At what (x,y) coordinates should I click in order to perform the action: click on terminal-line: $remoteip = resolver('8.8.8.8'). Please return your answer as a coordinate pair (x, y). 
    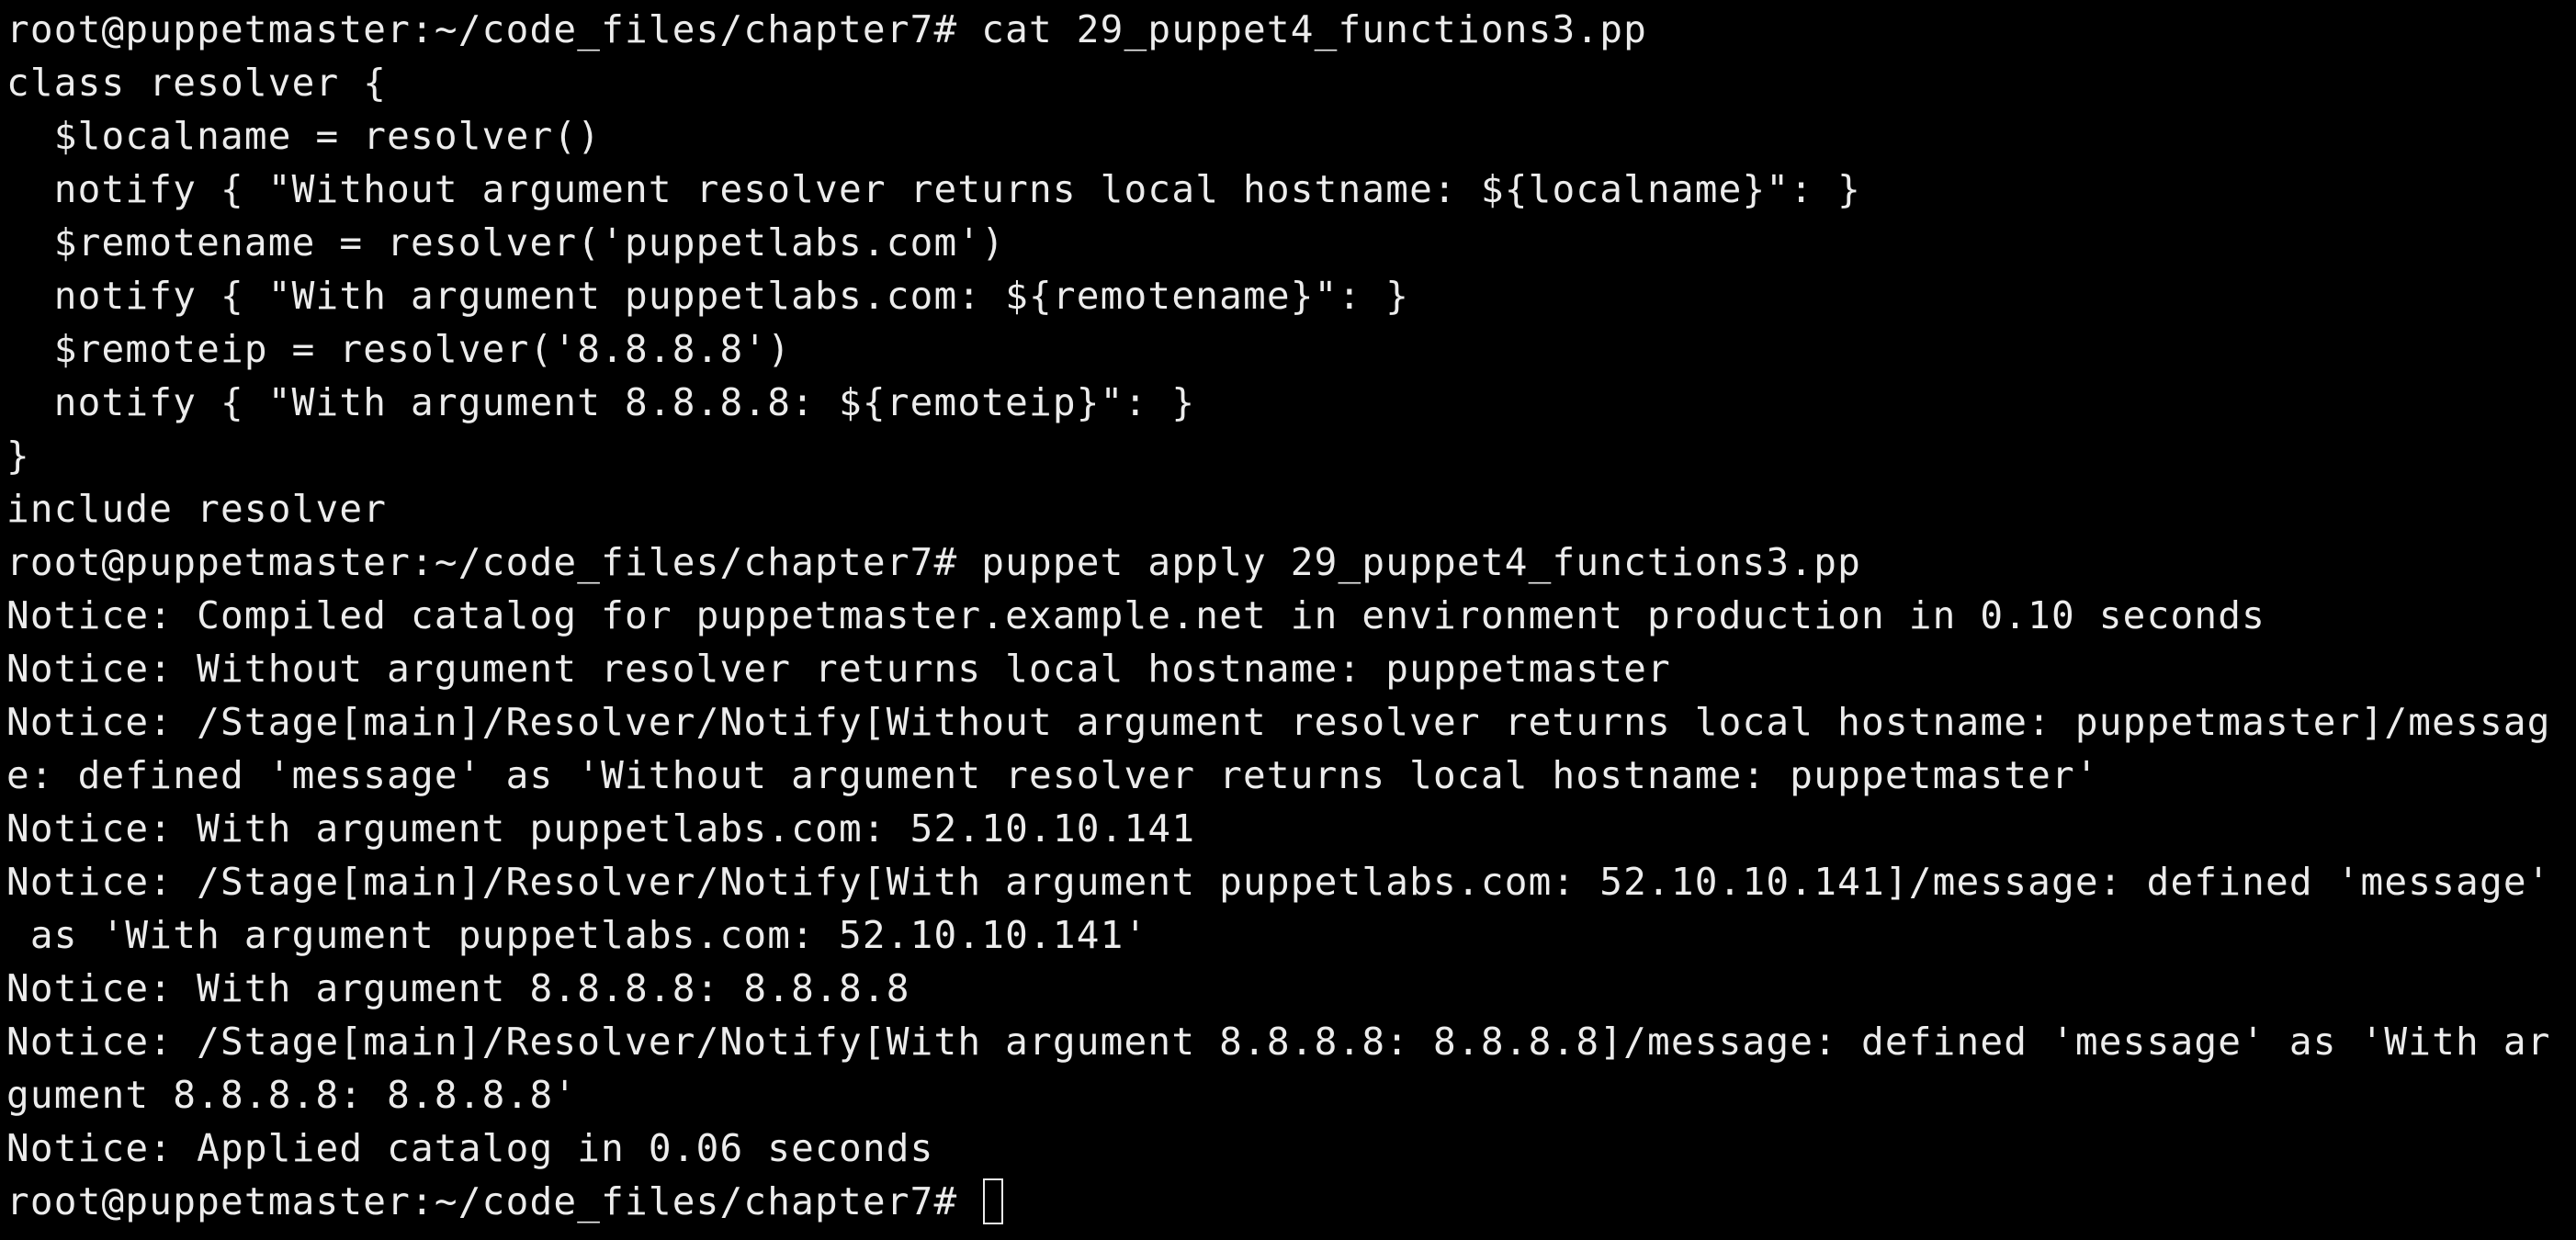
    Looking at the image, I should click on (399, 349).